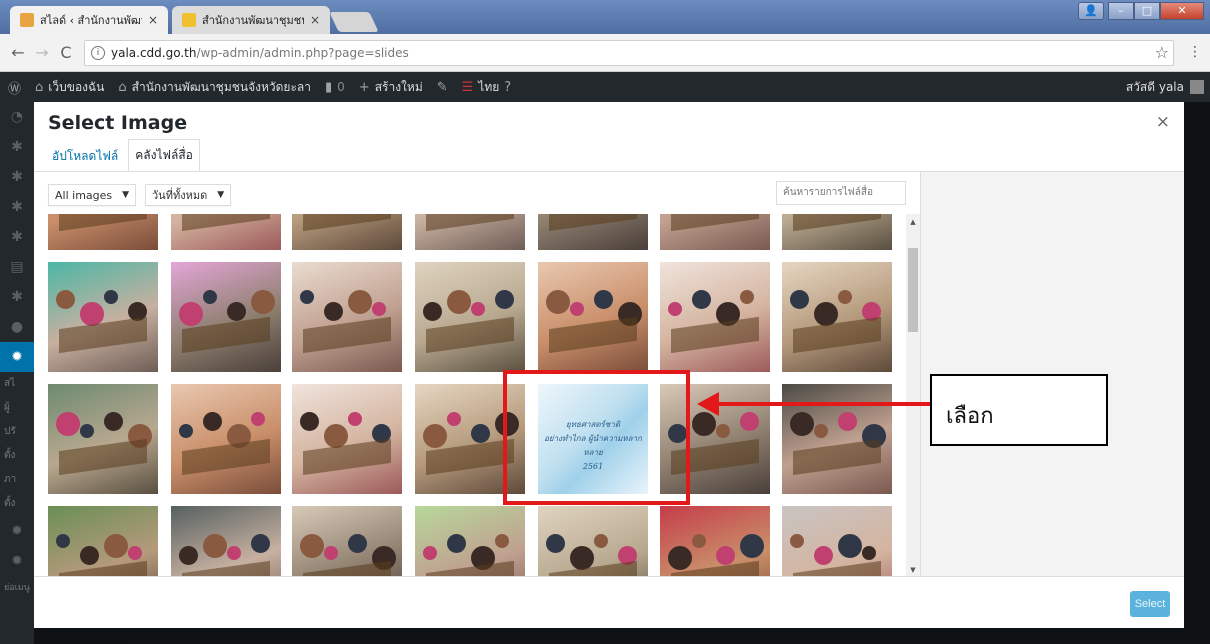  Describe the element at coordinates (214, 87) in the screenshot. I see `site-name-menu: ⌂ สำนักงานพัฒนาชุมชนจังหวัดยะลา` at that location.